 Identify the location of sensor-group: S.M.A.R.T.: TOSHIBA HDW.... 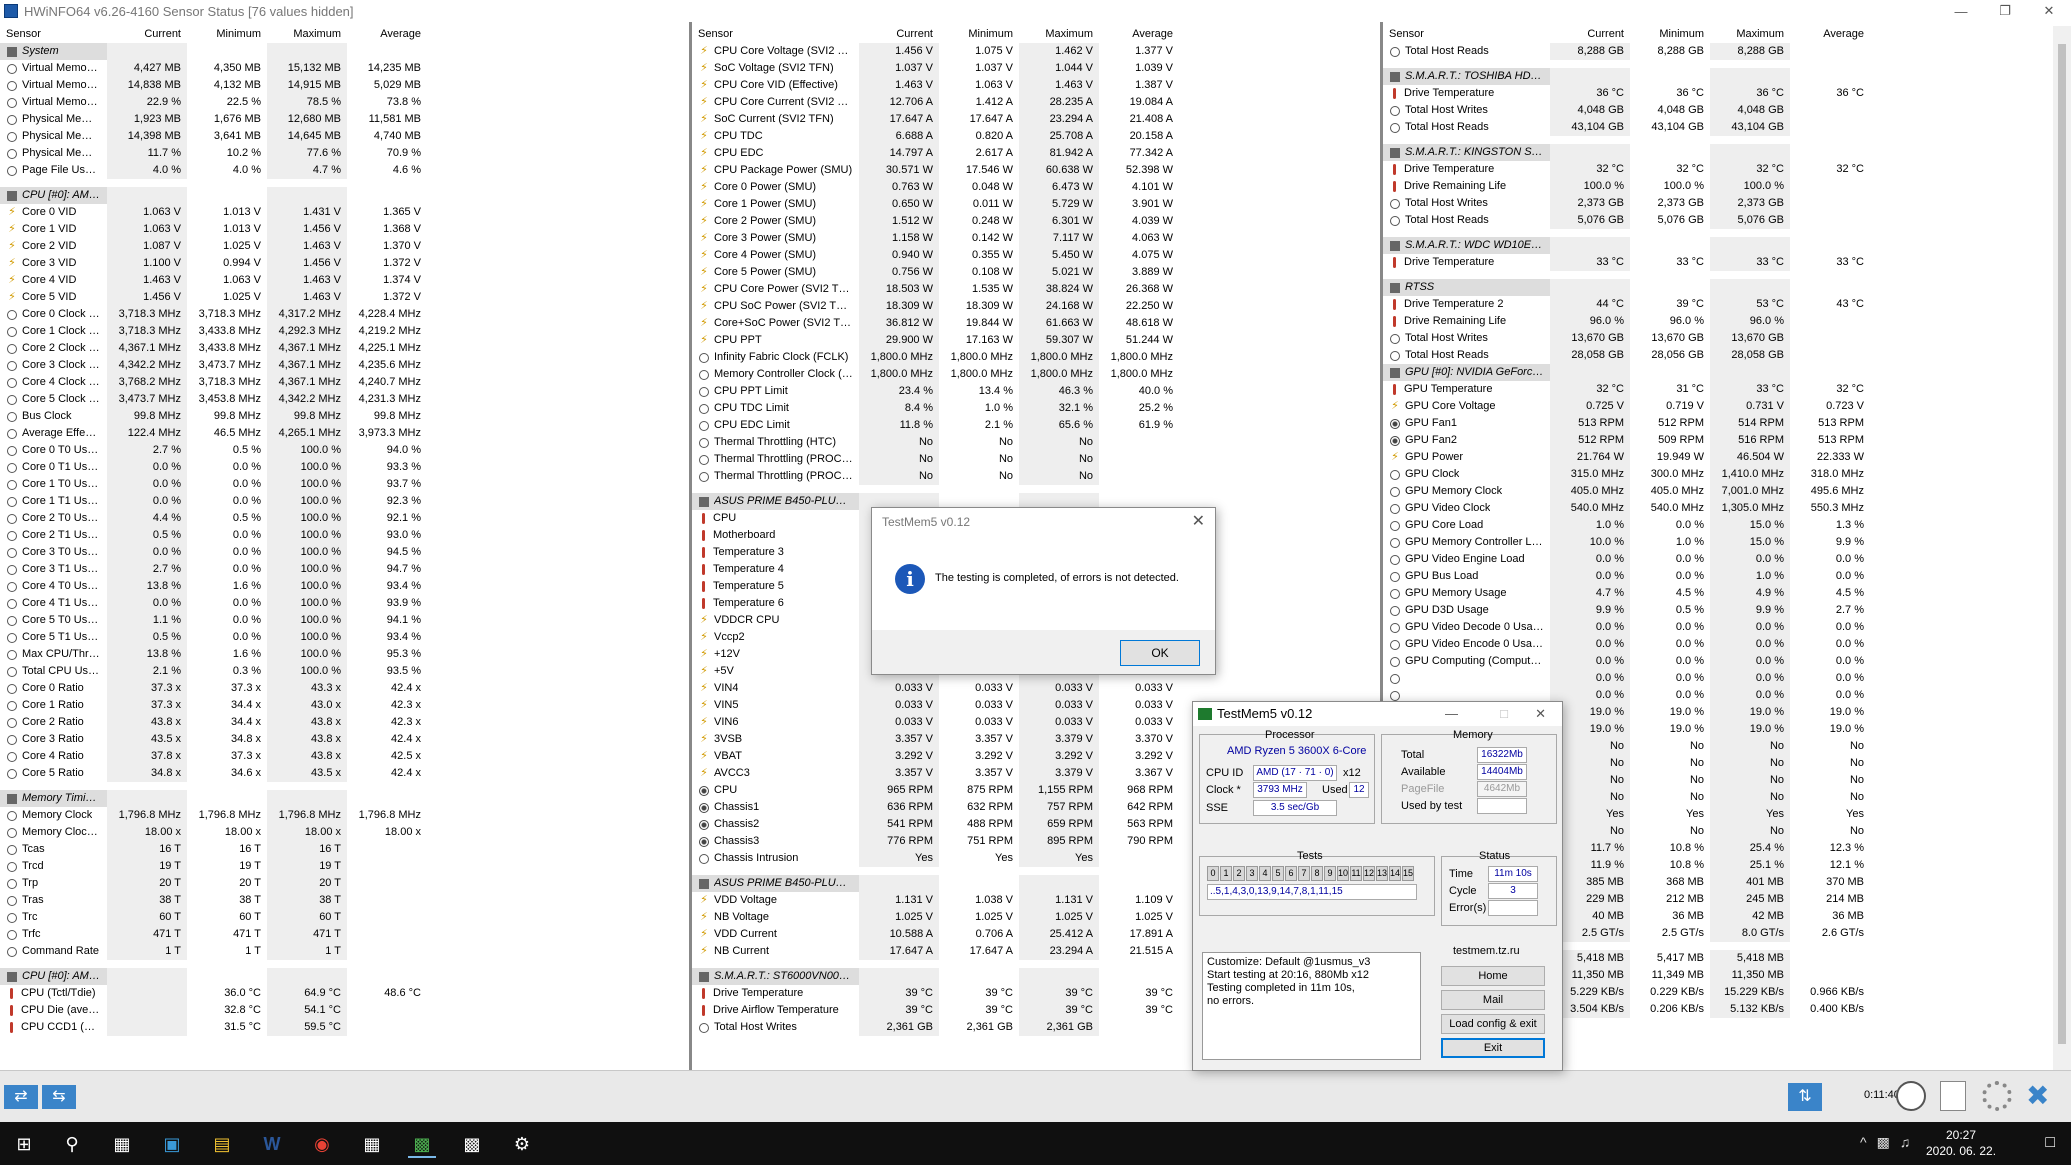
(1718, 76).